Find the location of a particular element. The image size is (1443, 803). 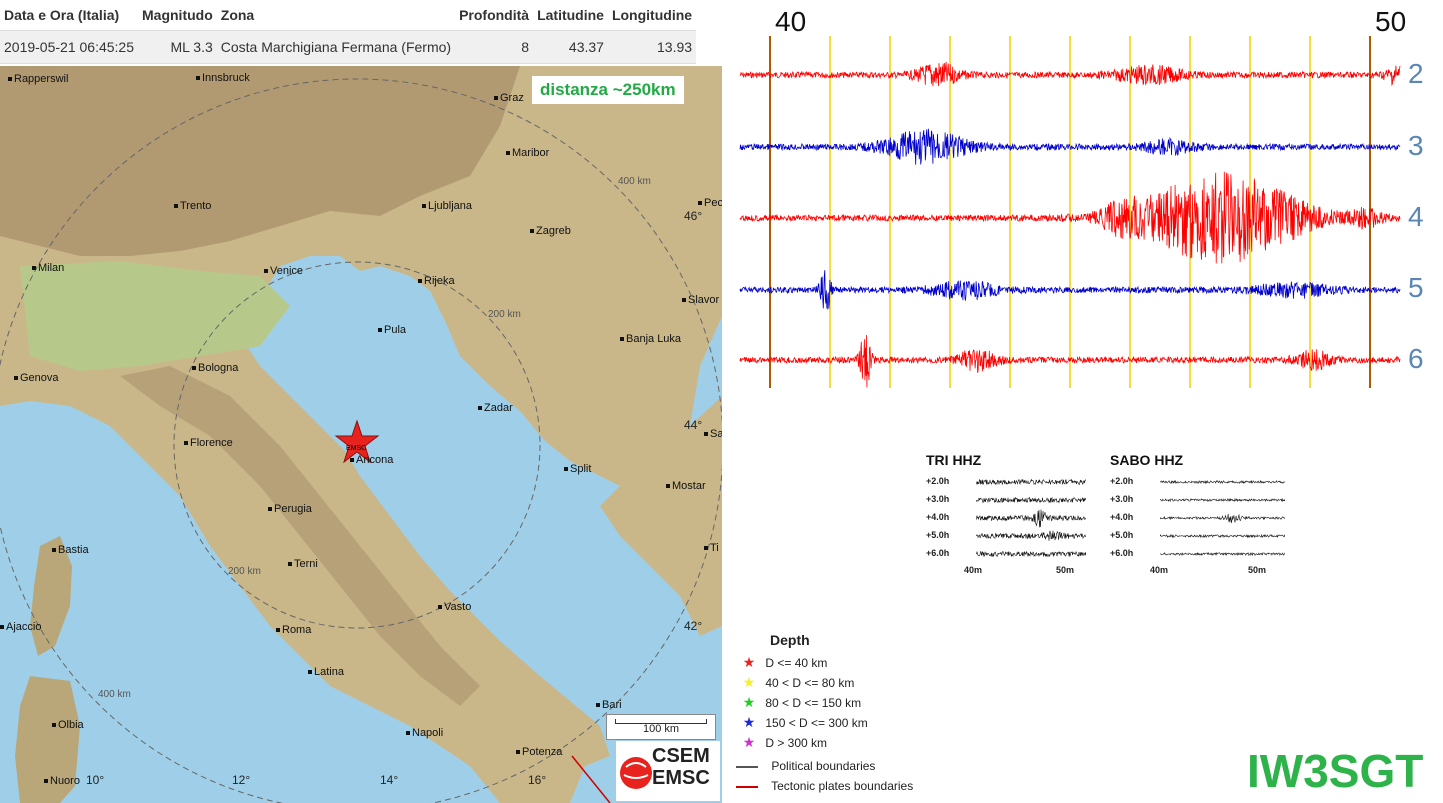

city-label: Slavor is located at coordinates (700, 300).